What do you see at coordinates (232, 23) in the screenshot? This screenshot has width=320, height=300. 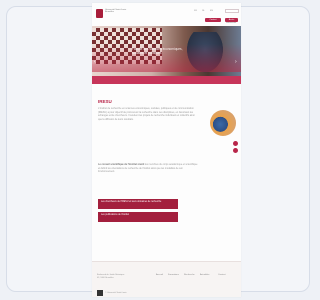 I see `search-input` at bounding box center [232, 23].